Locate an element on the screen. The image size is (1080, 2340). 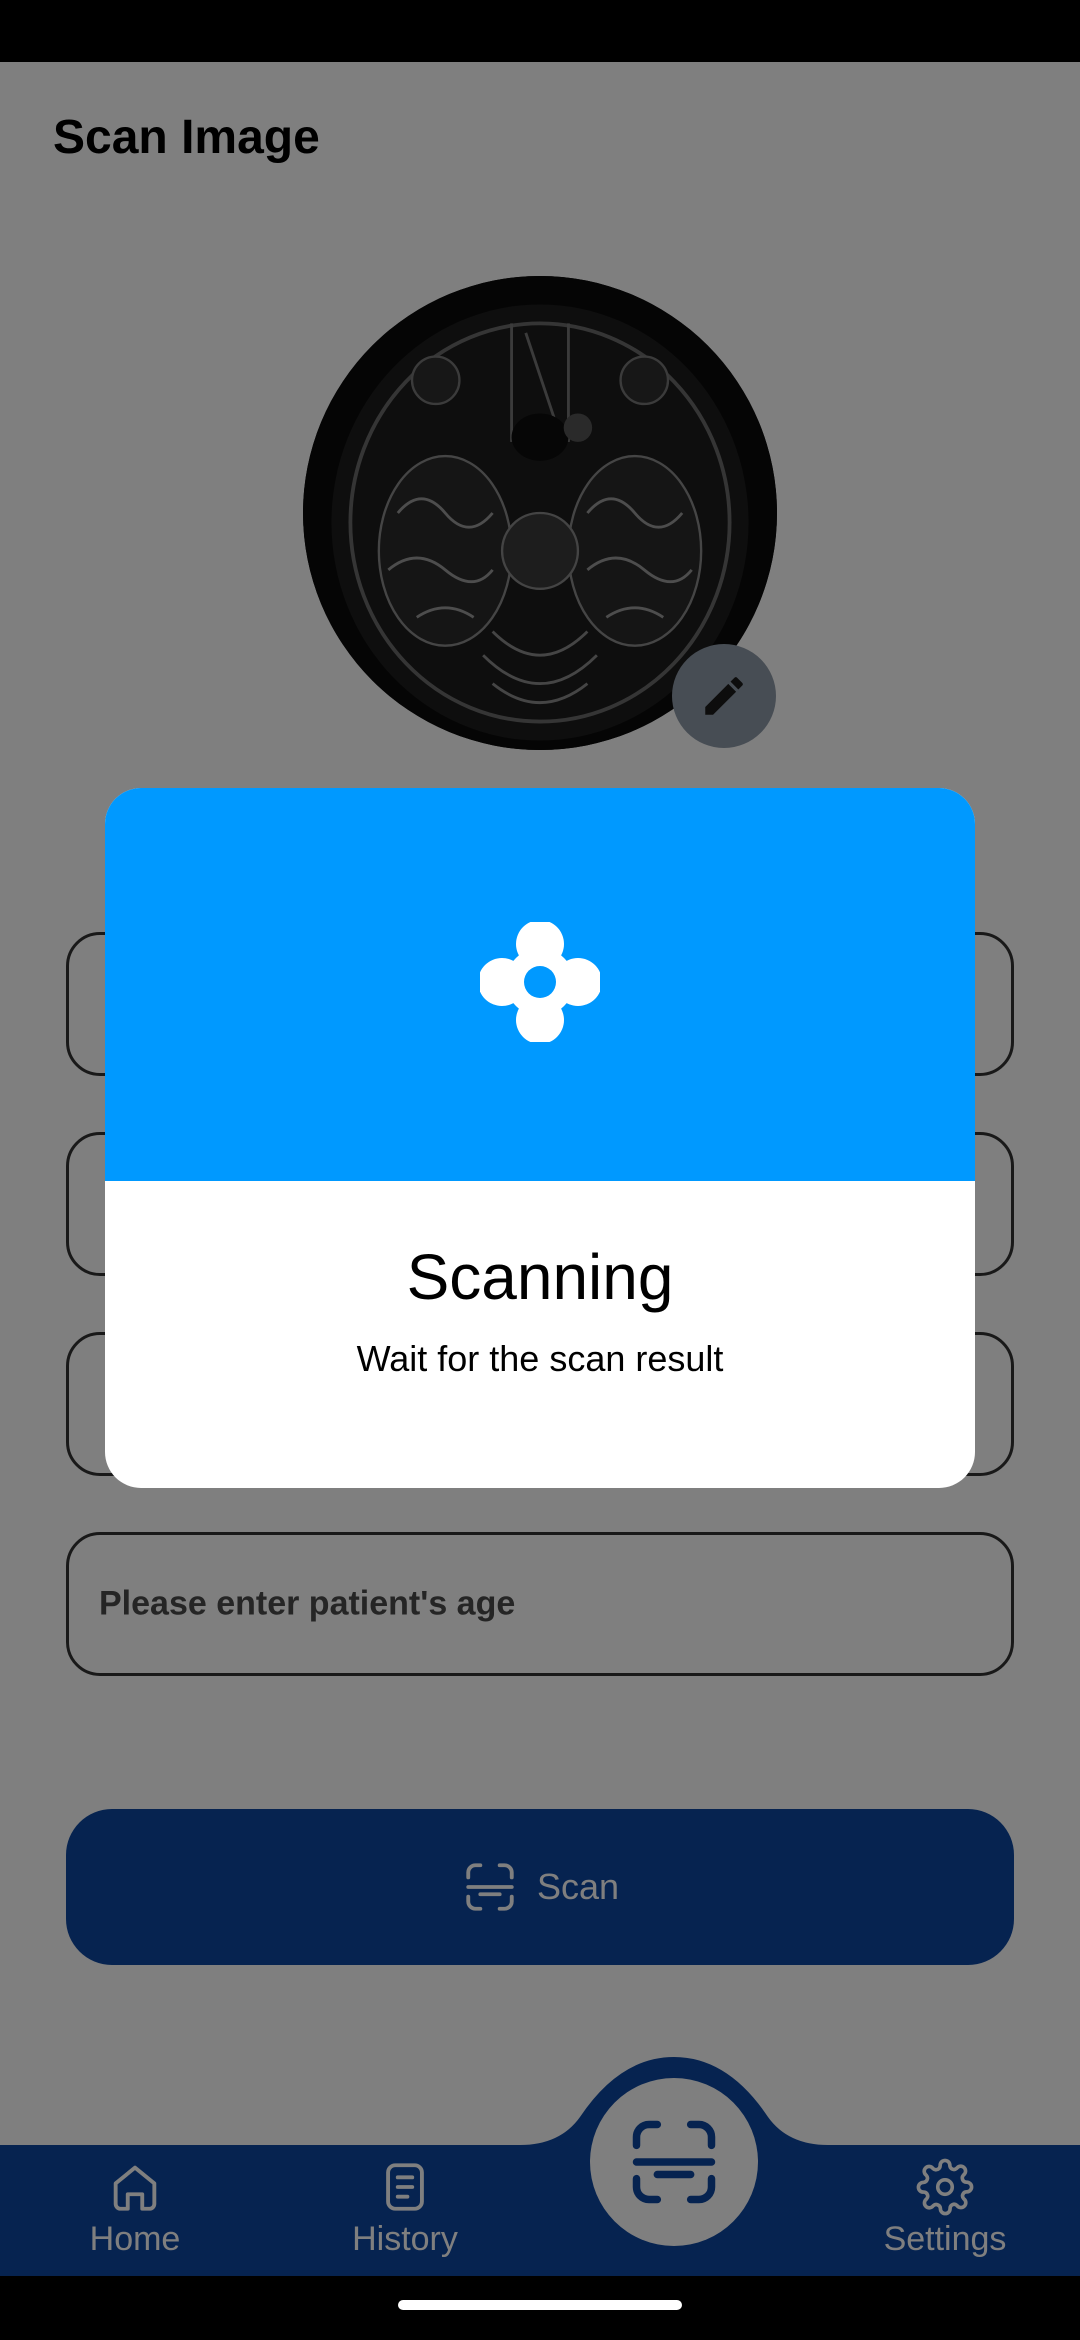
dialog-title: Scanning is located at coordinates (540, 1277).